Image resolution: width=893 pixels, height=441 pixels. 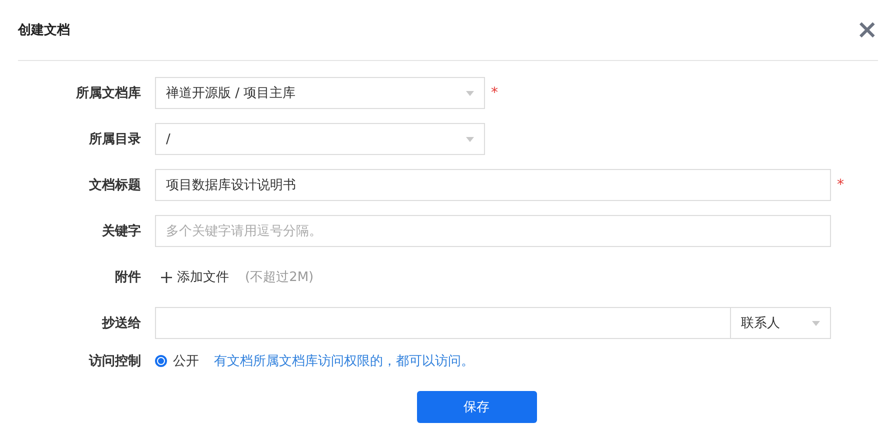 What do you see at coordinates (177, 361) in the screenshot?
I see `radio-option: 公开` at bounding box center [177, 361].